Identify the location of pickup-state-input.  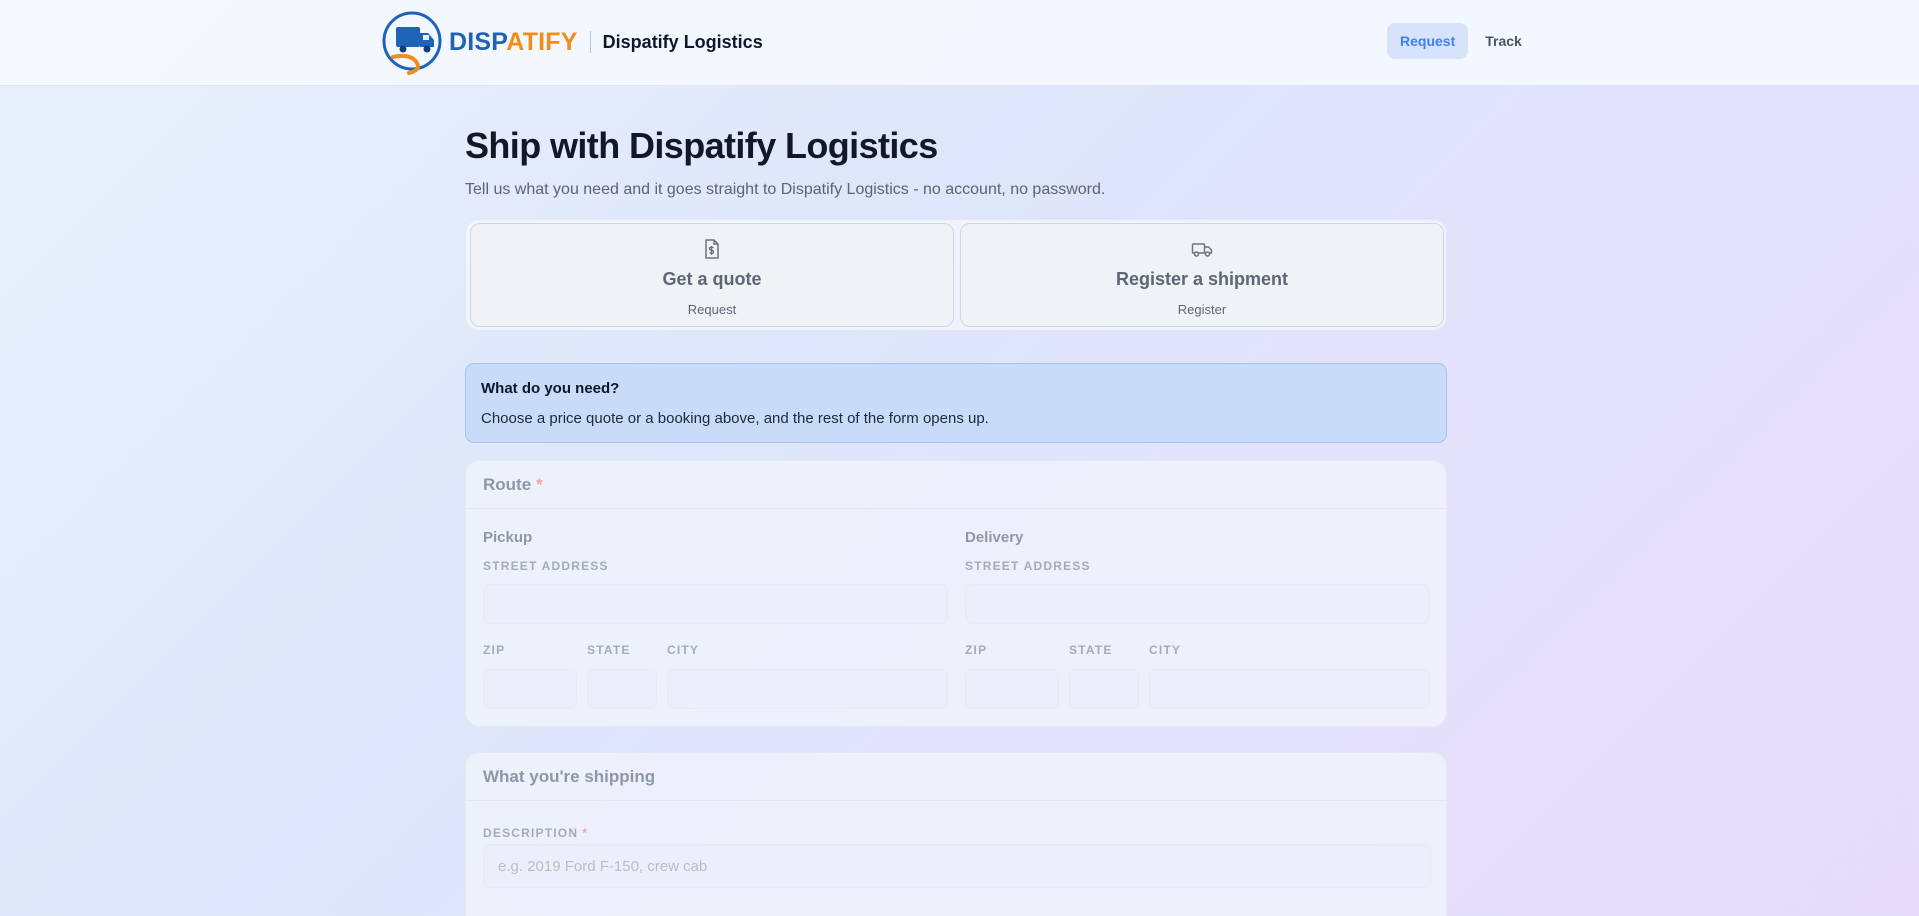
(622, 689).